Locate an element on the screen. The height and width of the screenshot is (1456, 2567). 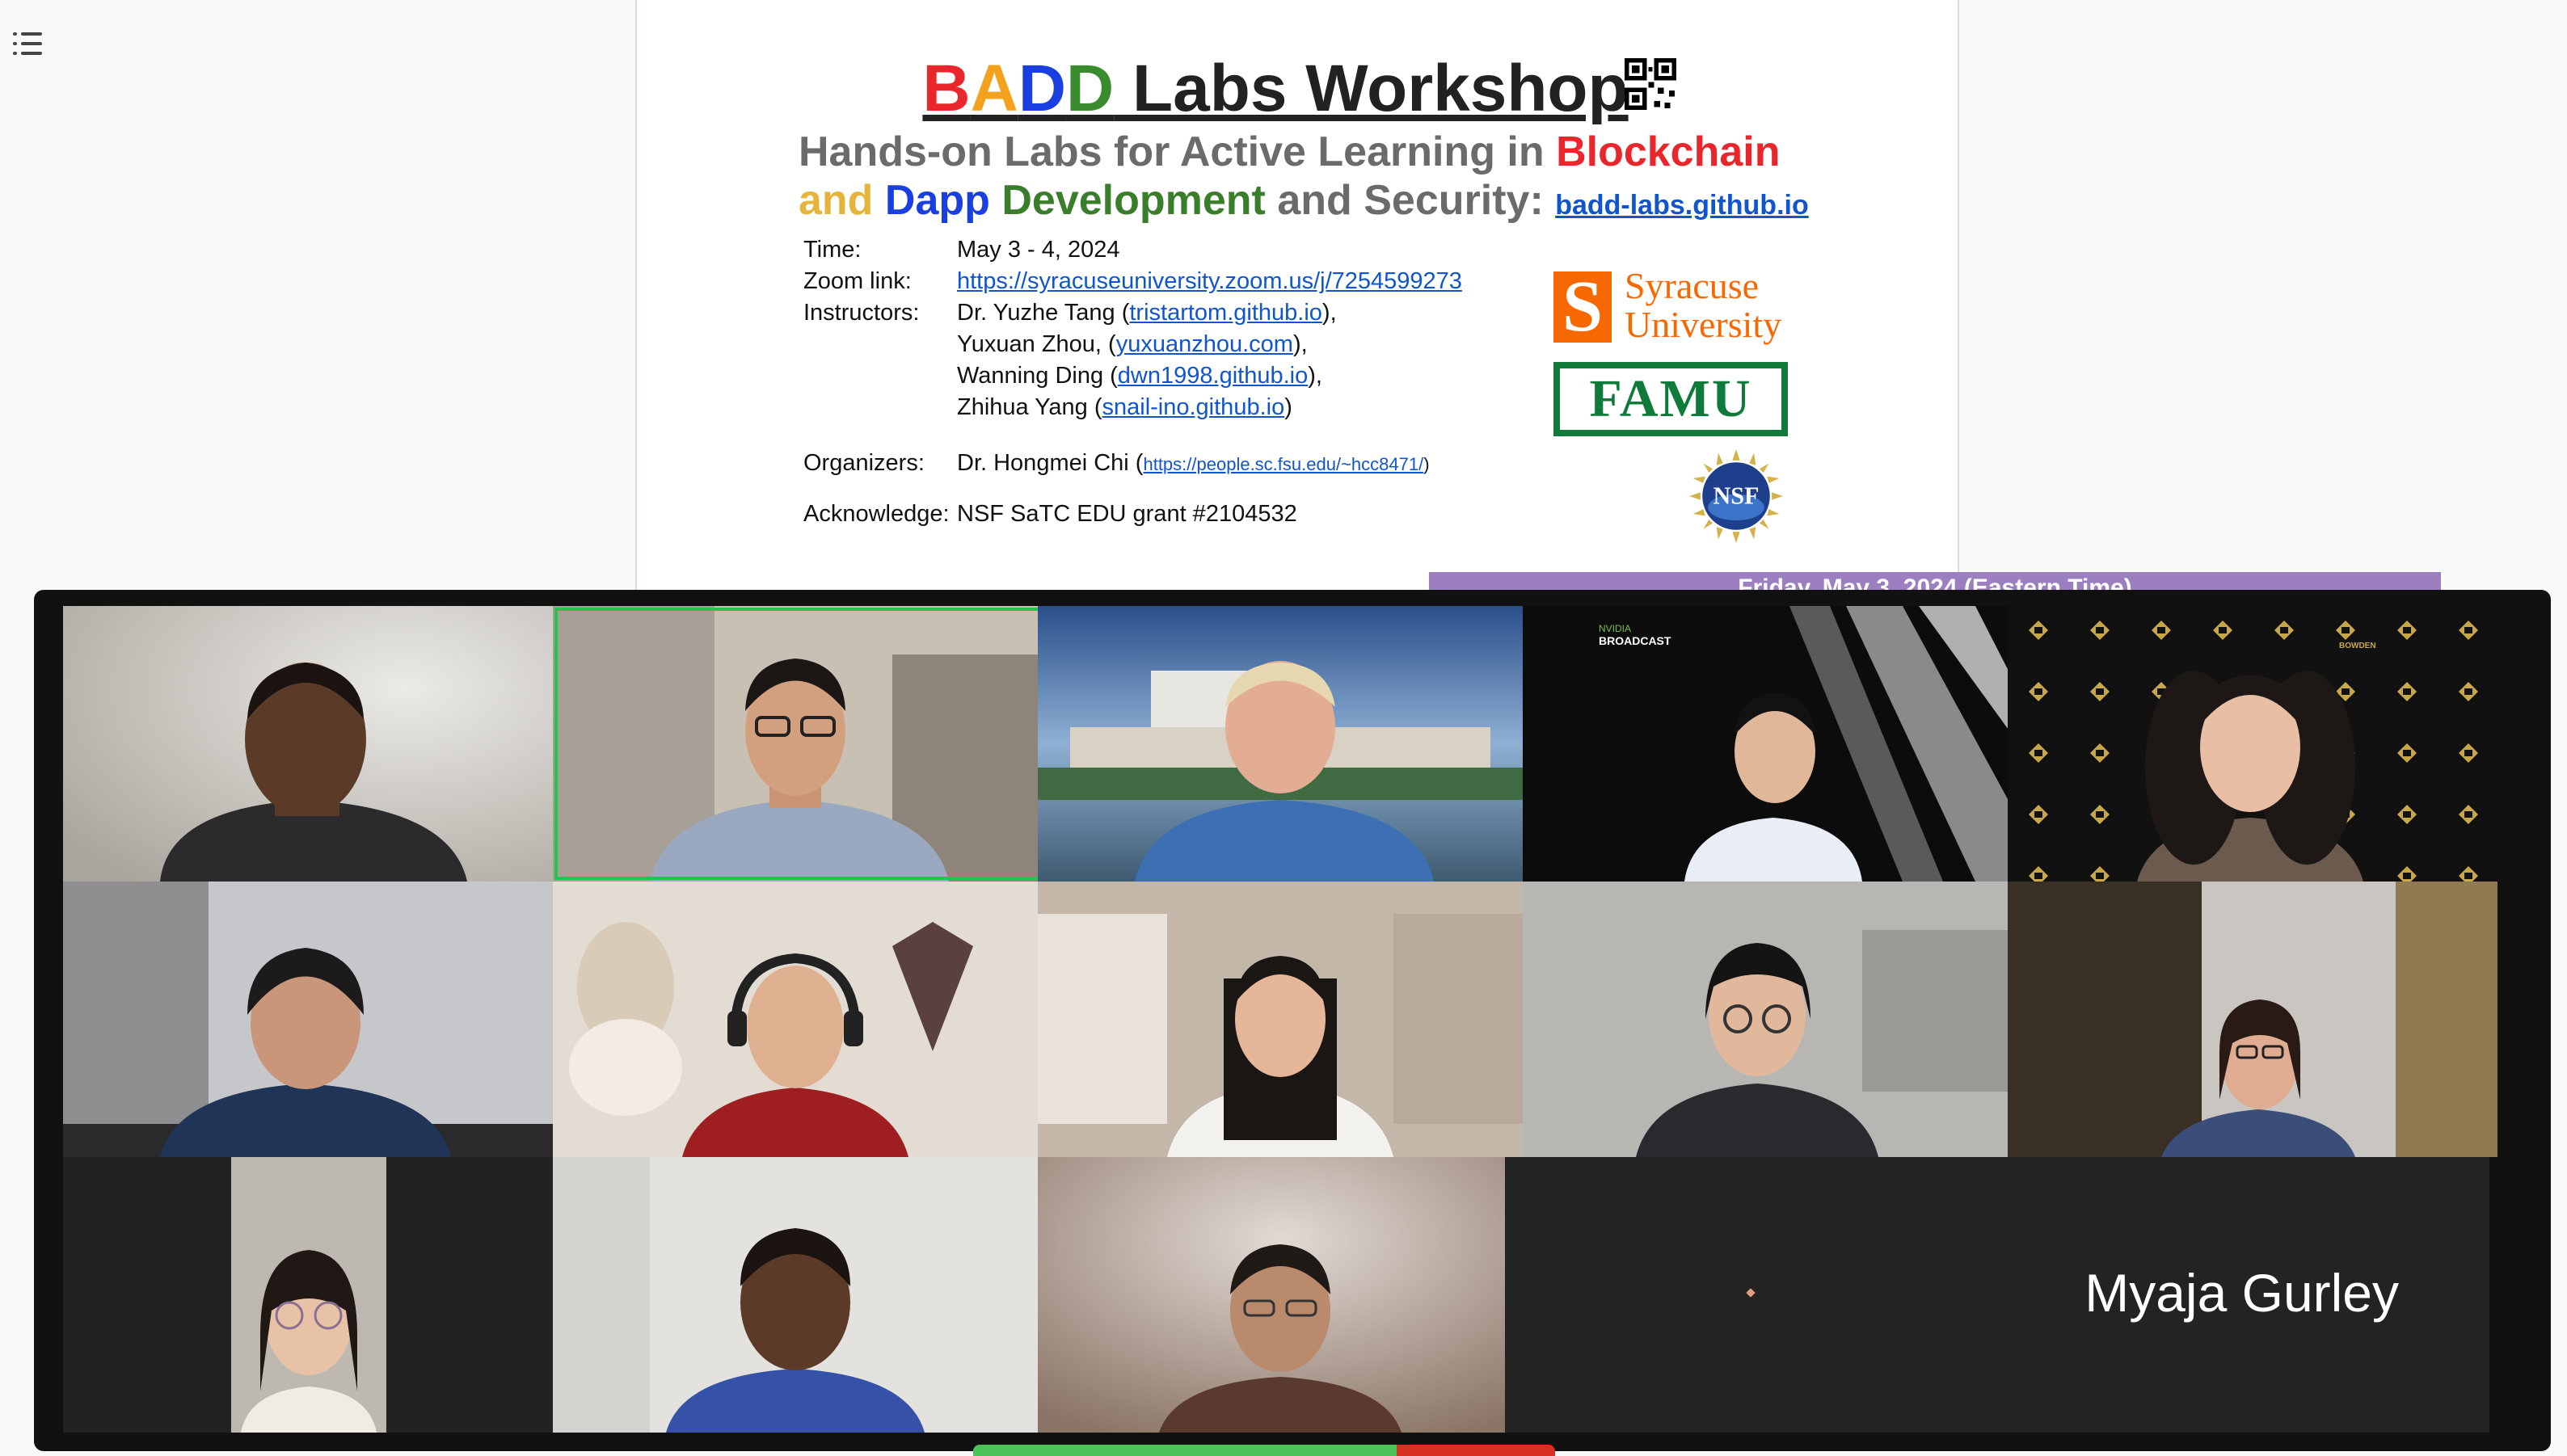
nsf-logo-text: NSF is located at coordinates (1736, 495).